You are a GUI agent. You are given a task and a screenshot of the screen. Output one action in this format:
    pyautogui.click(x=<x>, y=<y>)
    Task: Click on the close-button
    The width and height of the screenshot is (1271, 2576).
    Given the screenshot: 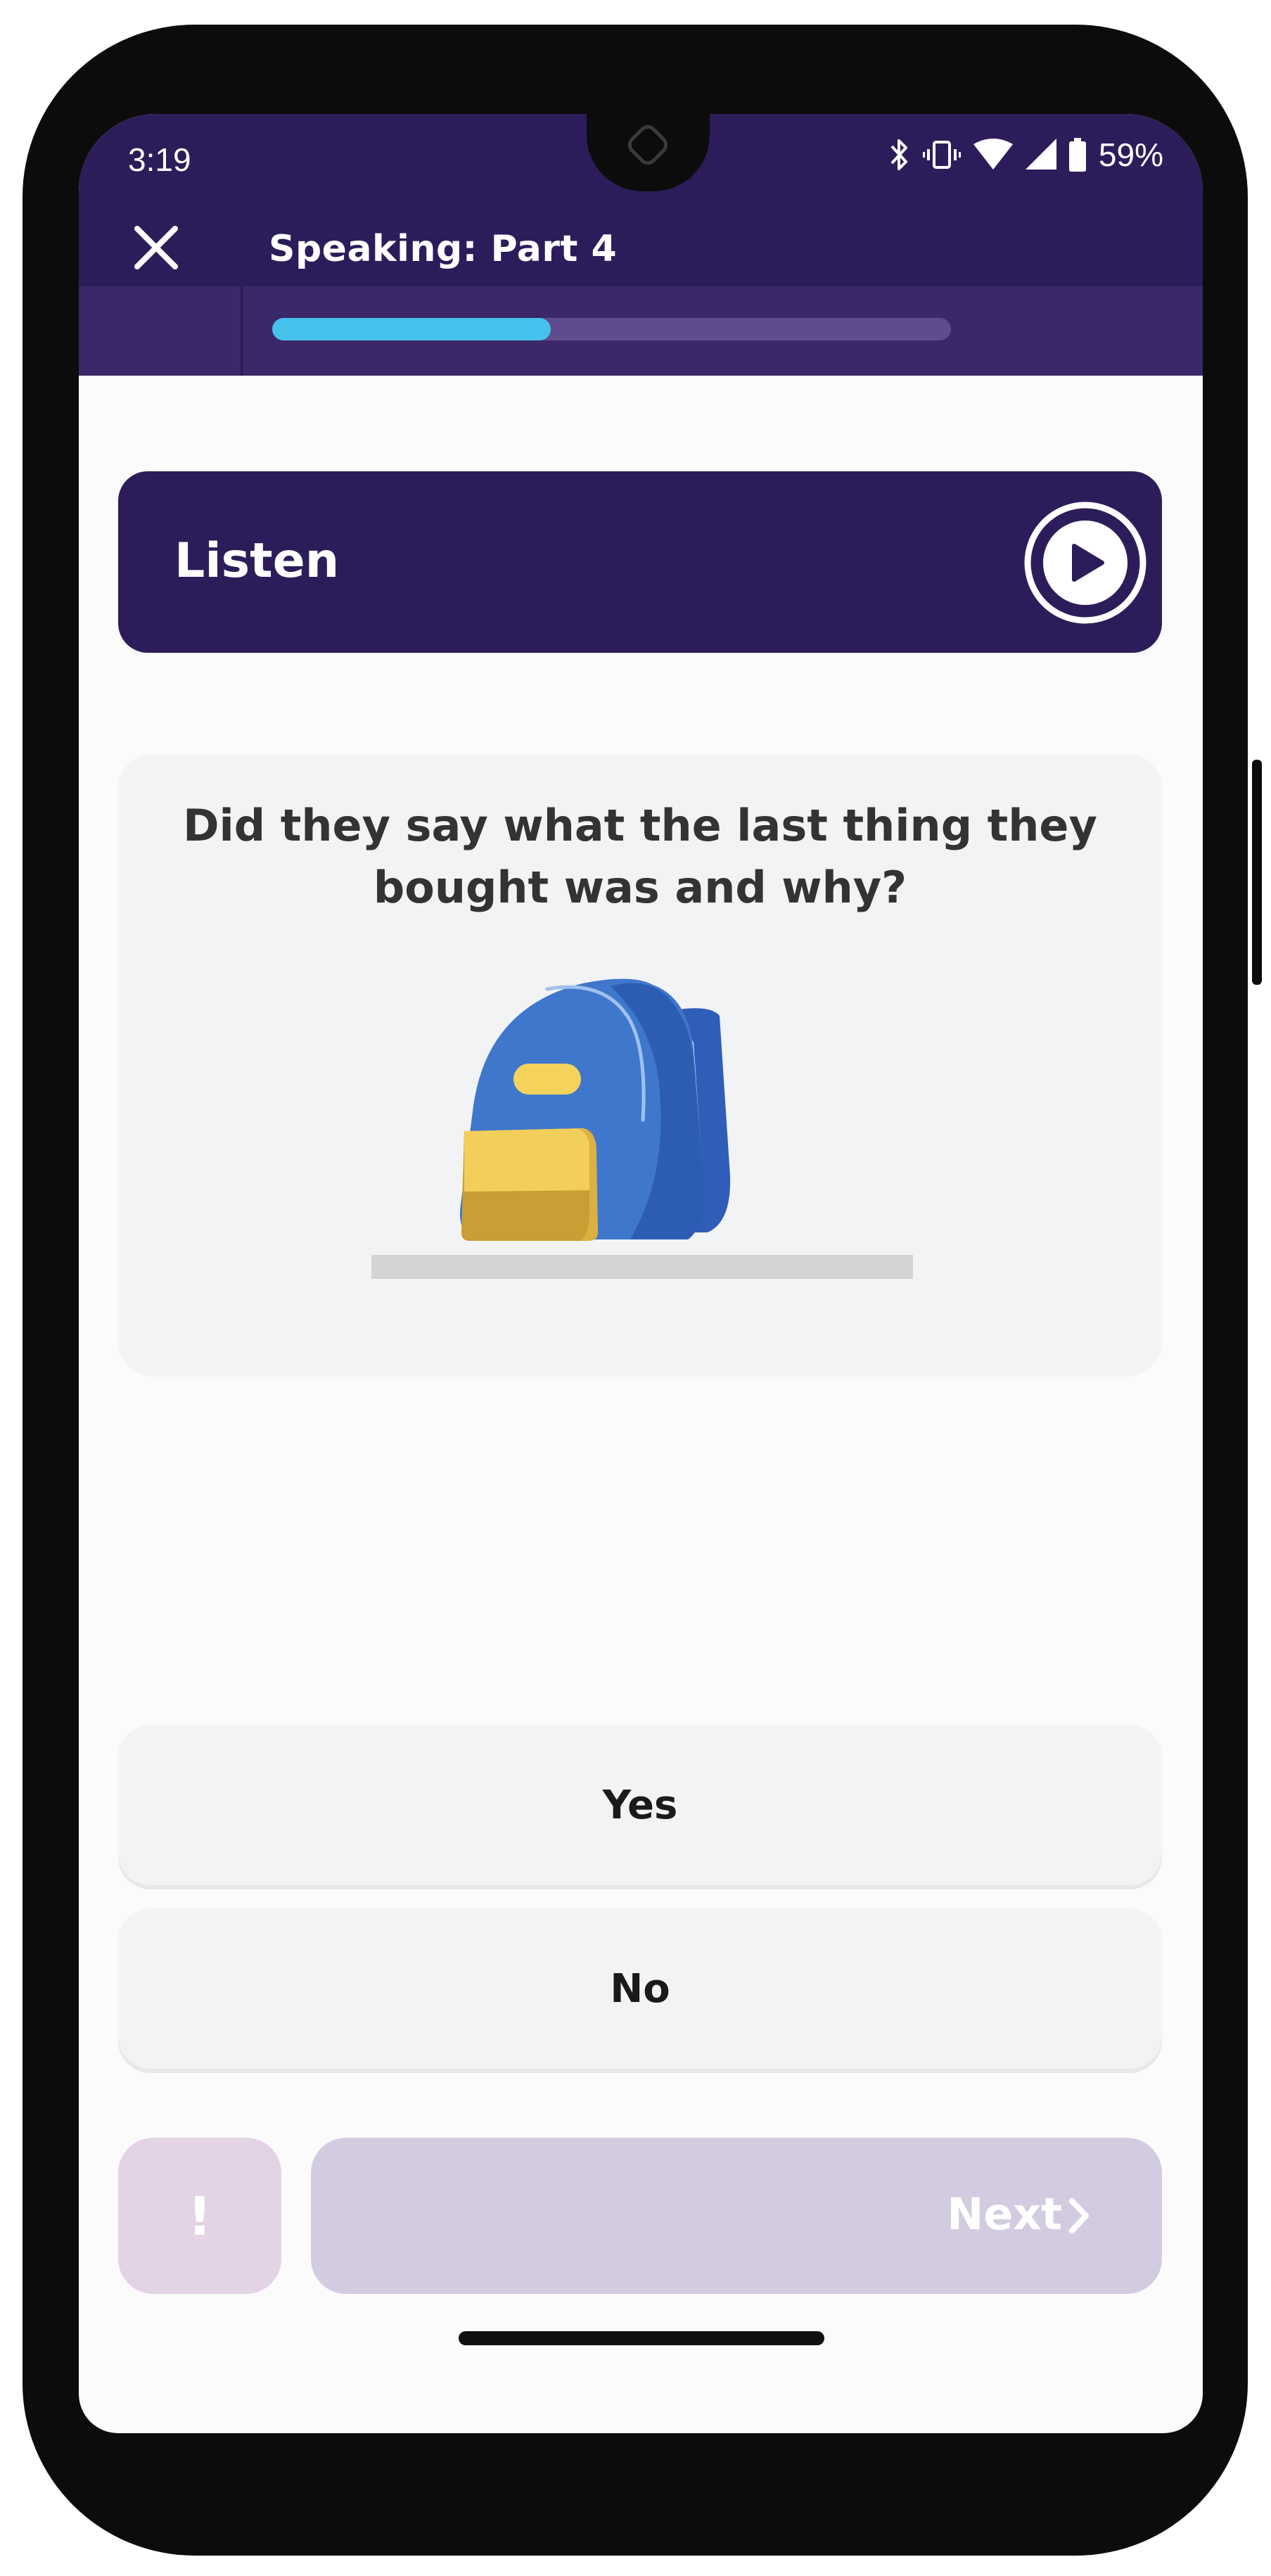 What is the action you would take?
    pyautogui.click(x=156, y=247)
    